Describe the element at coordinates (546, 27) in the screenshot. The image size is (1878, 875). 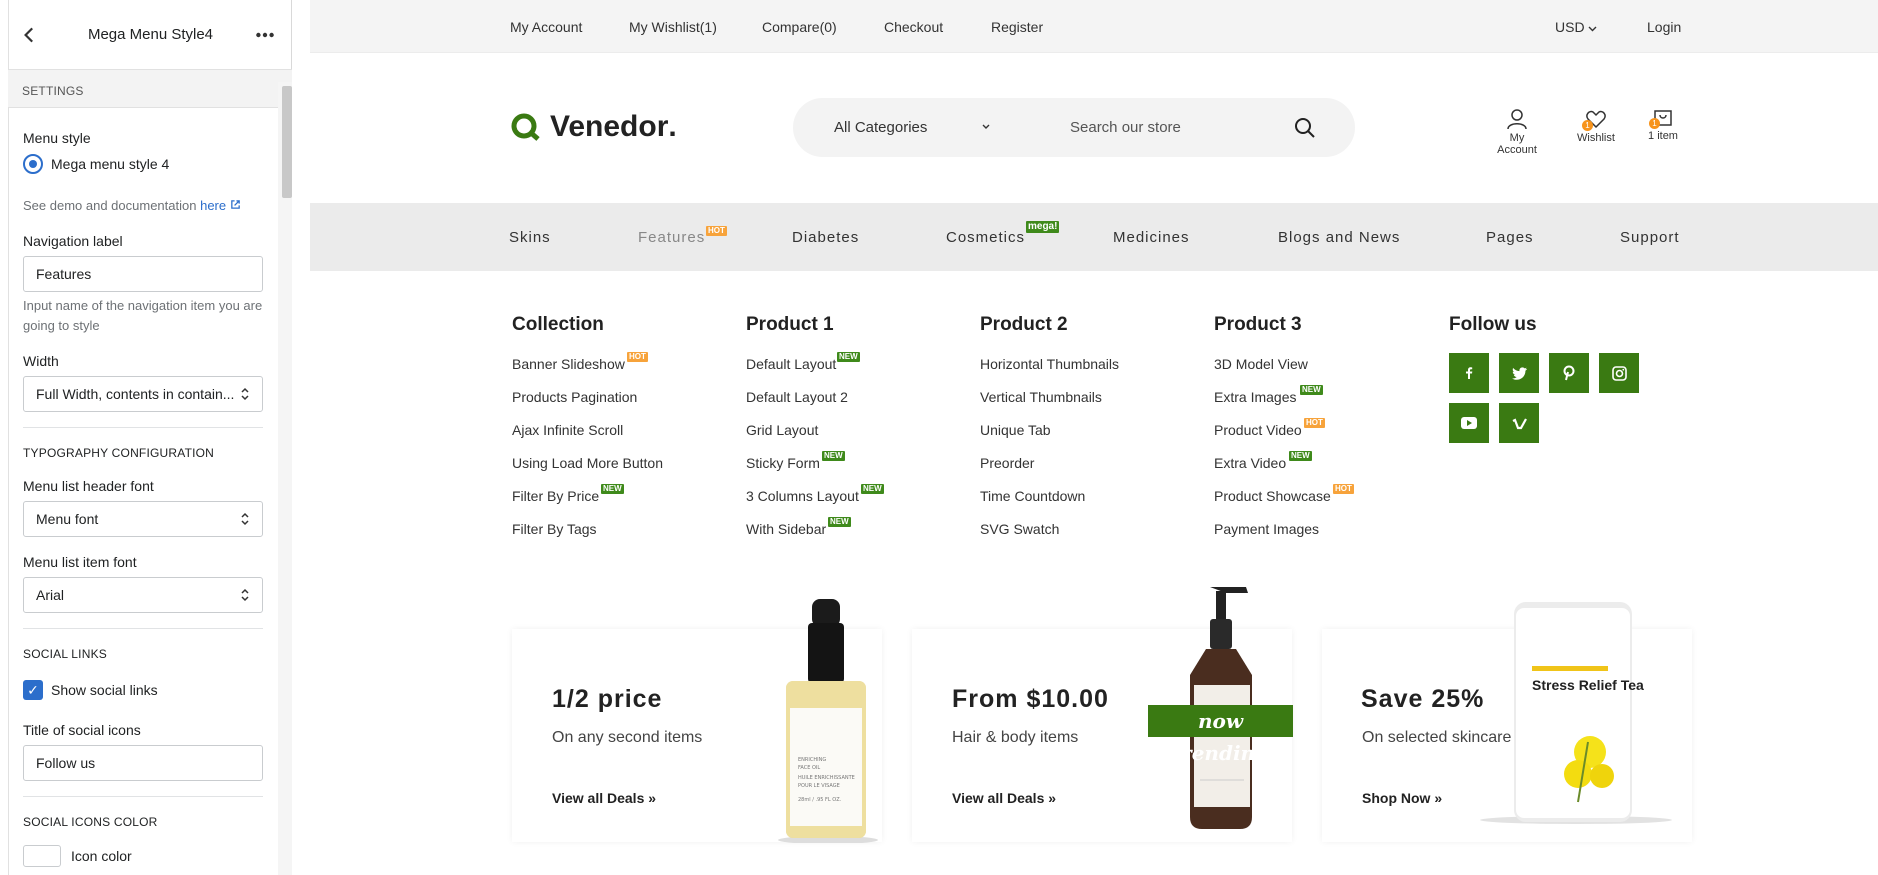
I see `my-account-link: My Account` at that location.